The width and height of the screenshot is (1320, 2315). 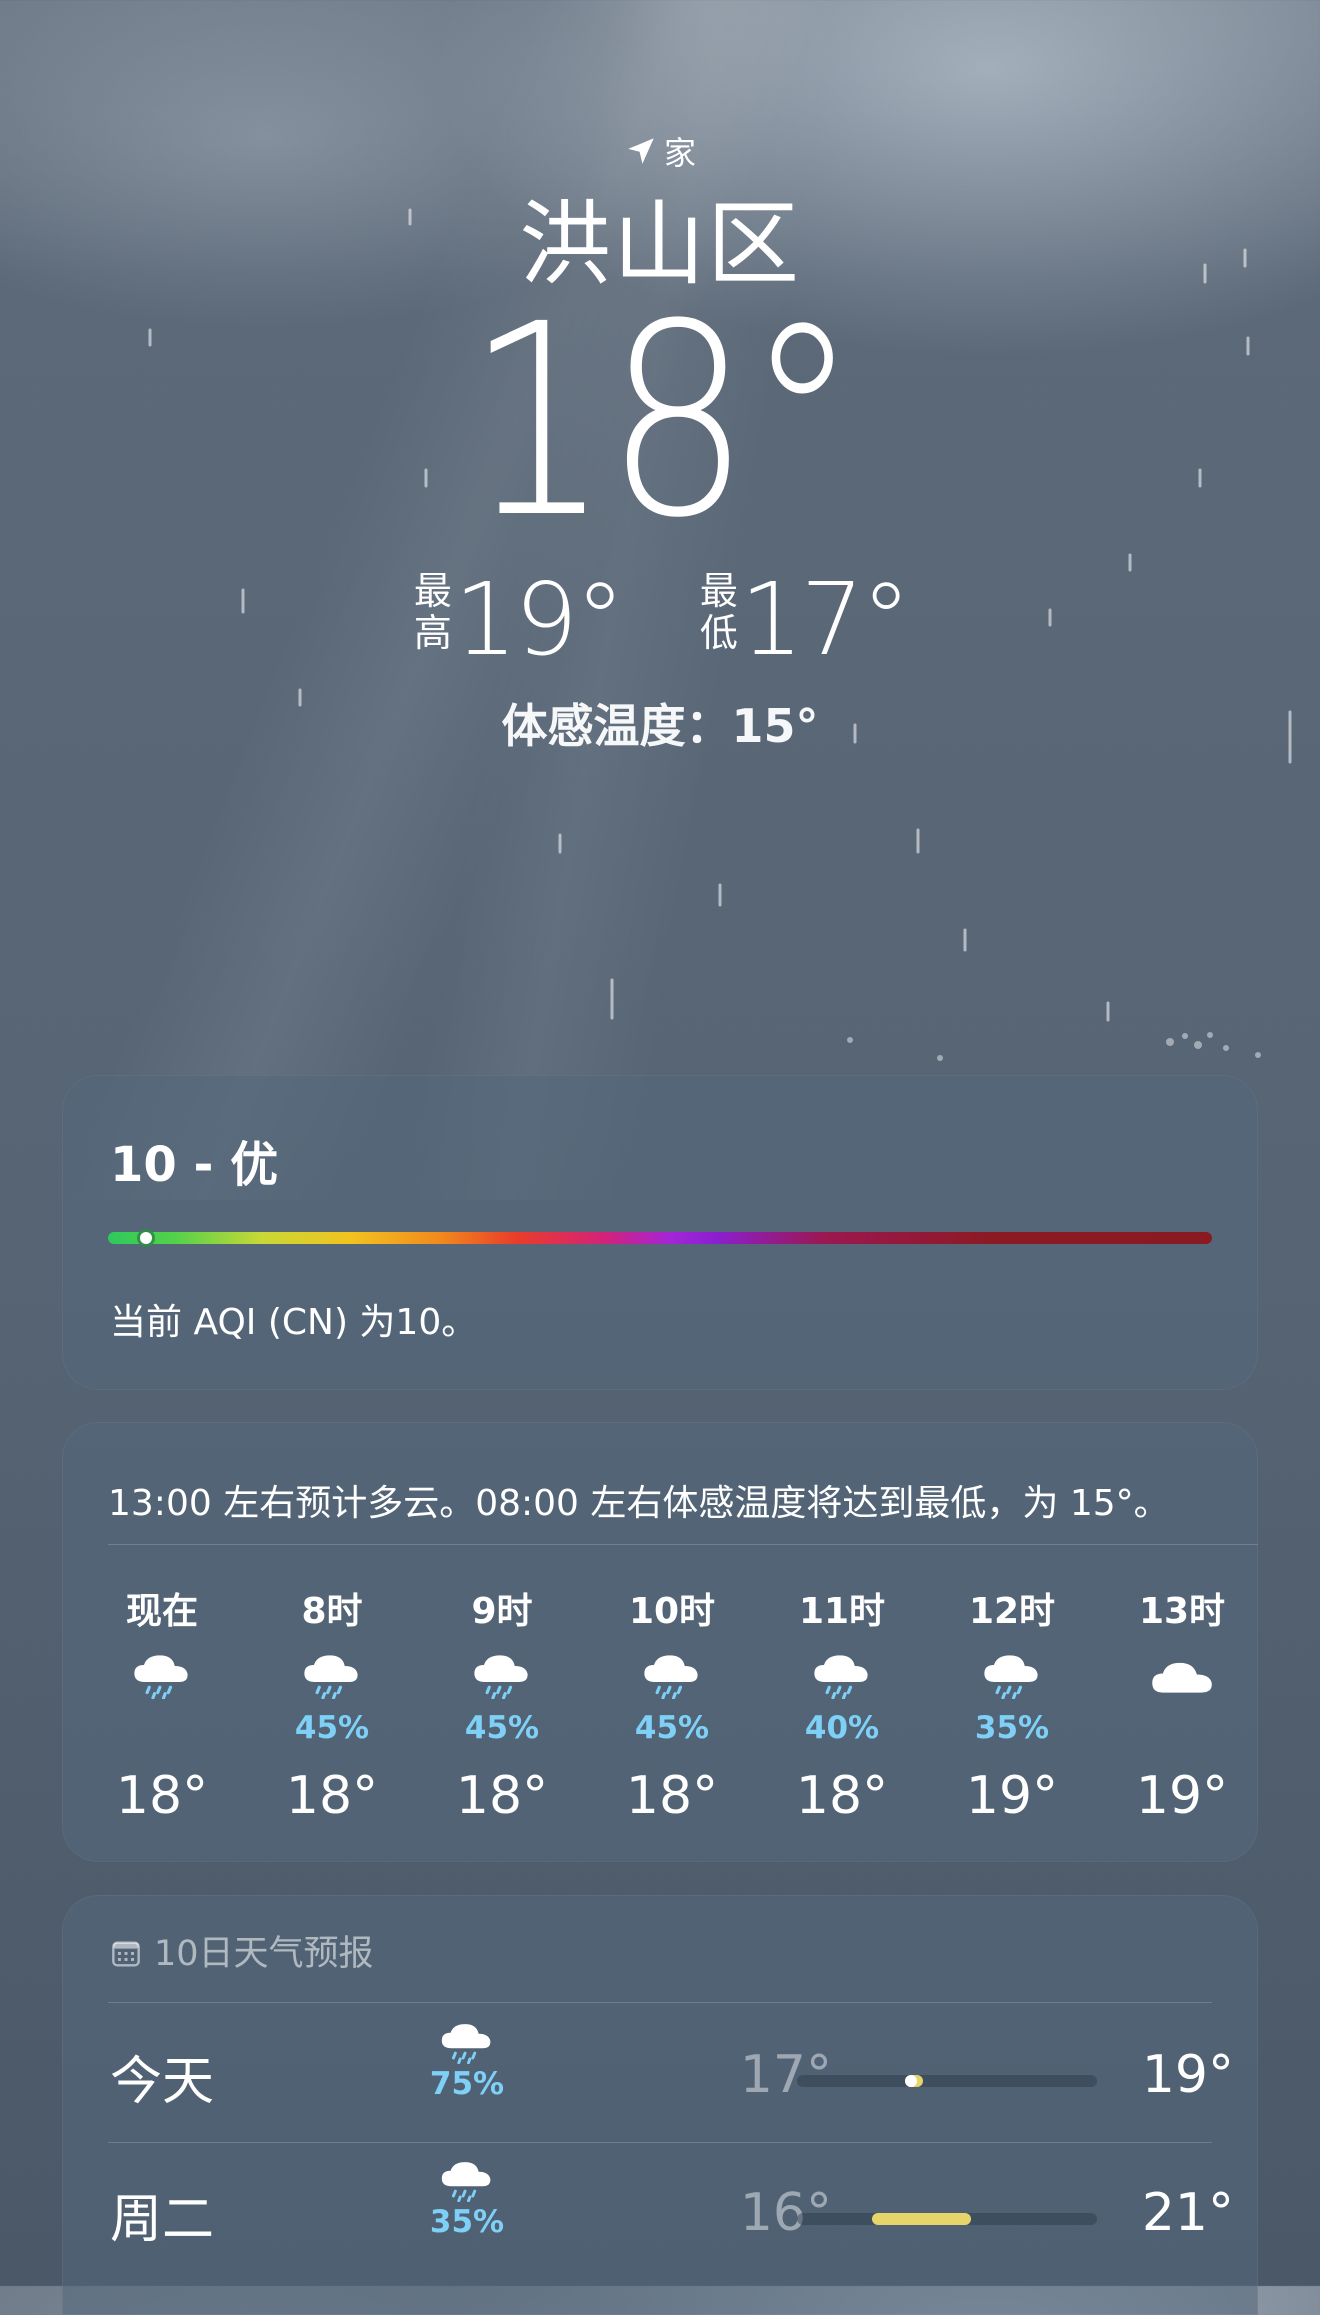 What do you see at coordinates (718, 612) in the screenshot?
I see `low-label: 最低` at bounding box center [718, 612].